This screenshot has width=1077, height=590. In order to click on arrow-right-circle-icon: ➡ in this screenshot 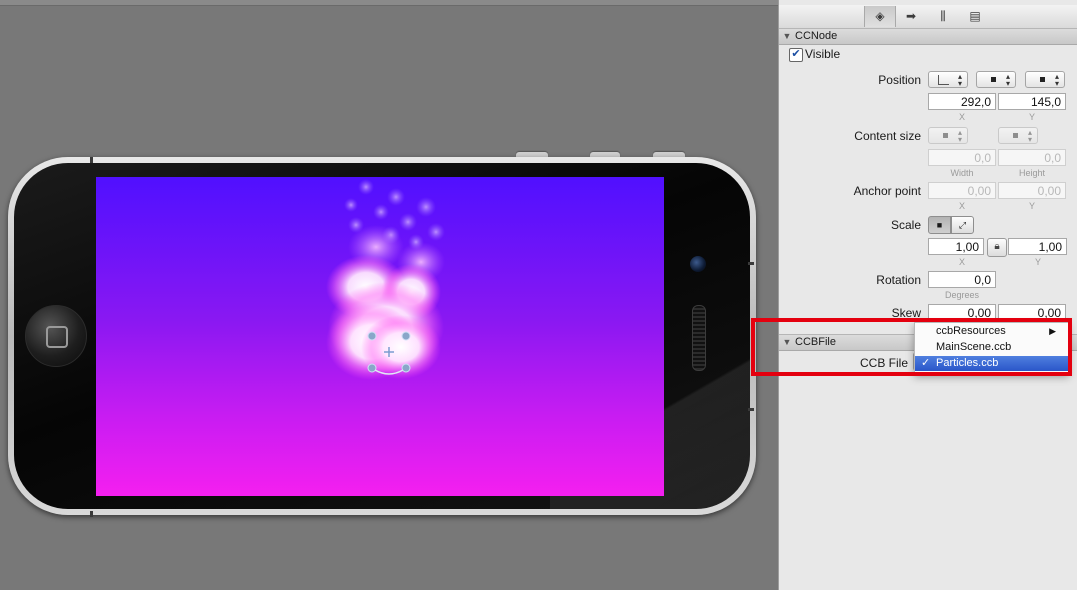, I will do `click(911, 16)`.